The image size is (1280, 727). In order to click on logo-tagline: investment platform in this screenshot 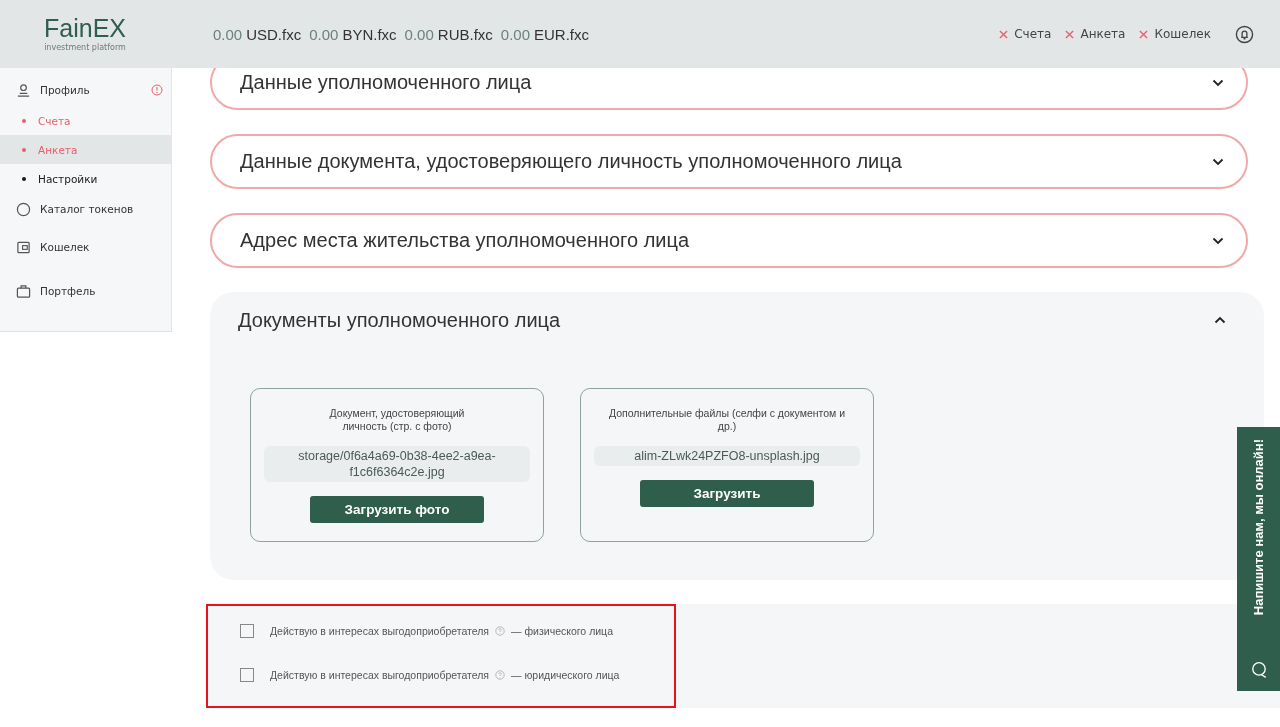, I will do `click(85, 47)`.